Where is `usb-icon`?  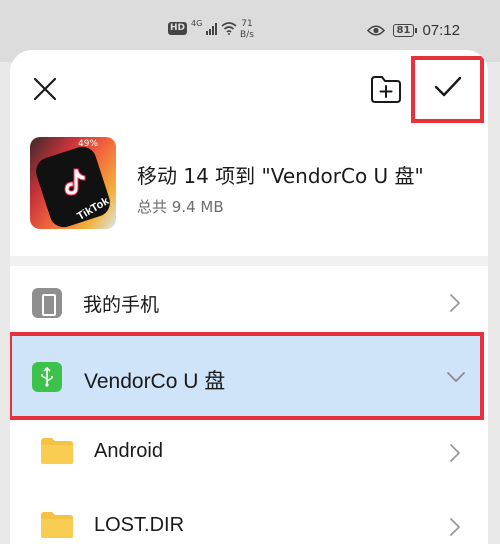
usb-icon is located at coordinates (47, 377).